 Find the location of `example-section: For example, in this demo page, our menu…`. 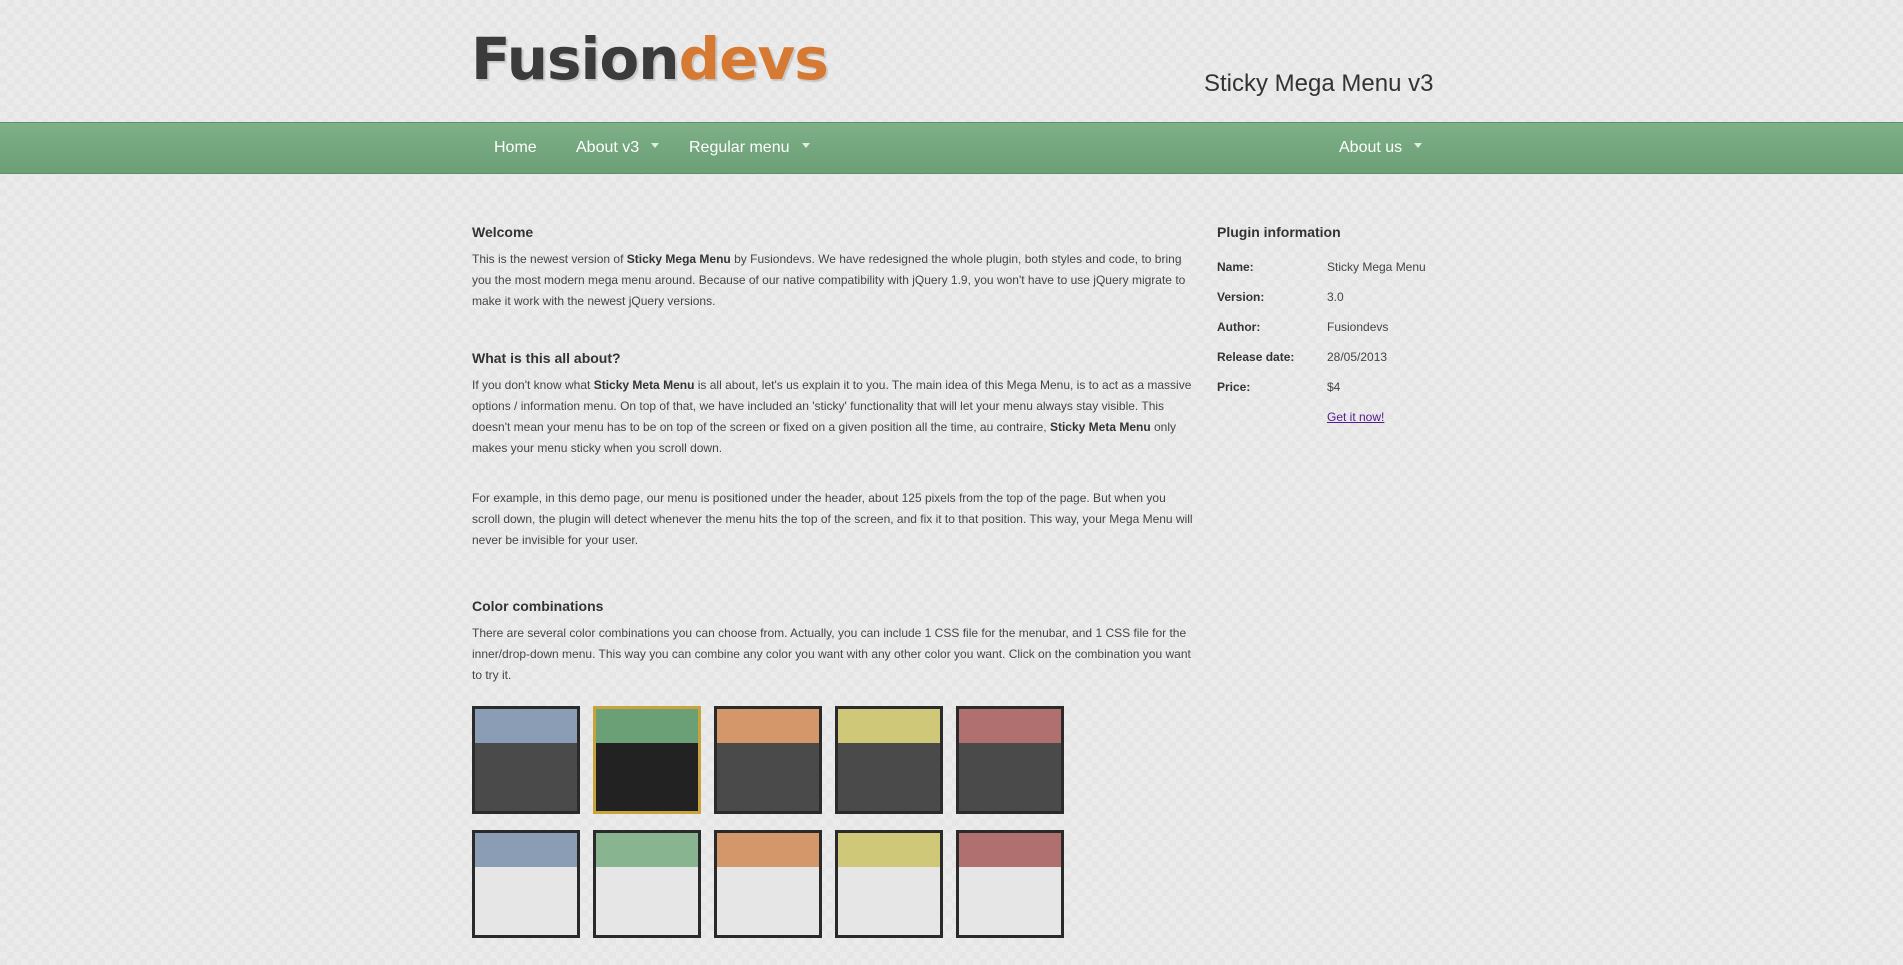

example-section: For example, in this demo page, our menu… is located at coordinates (833, 519).